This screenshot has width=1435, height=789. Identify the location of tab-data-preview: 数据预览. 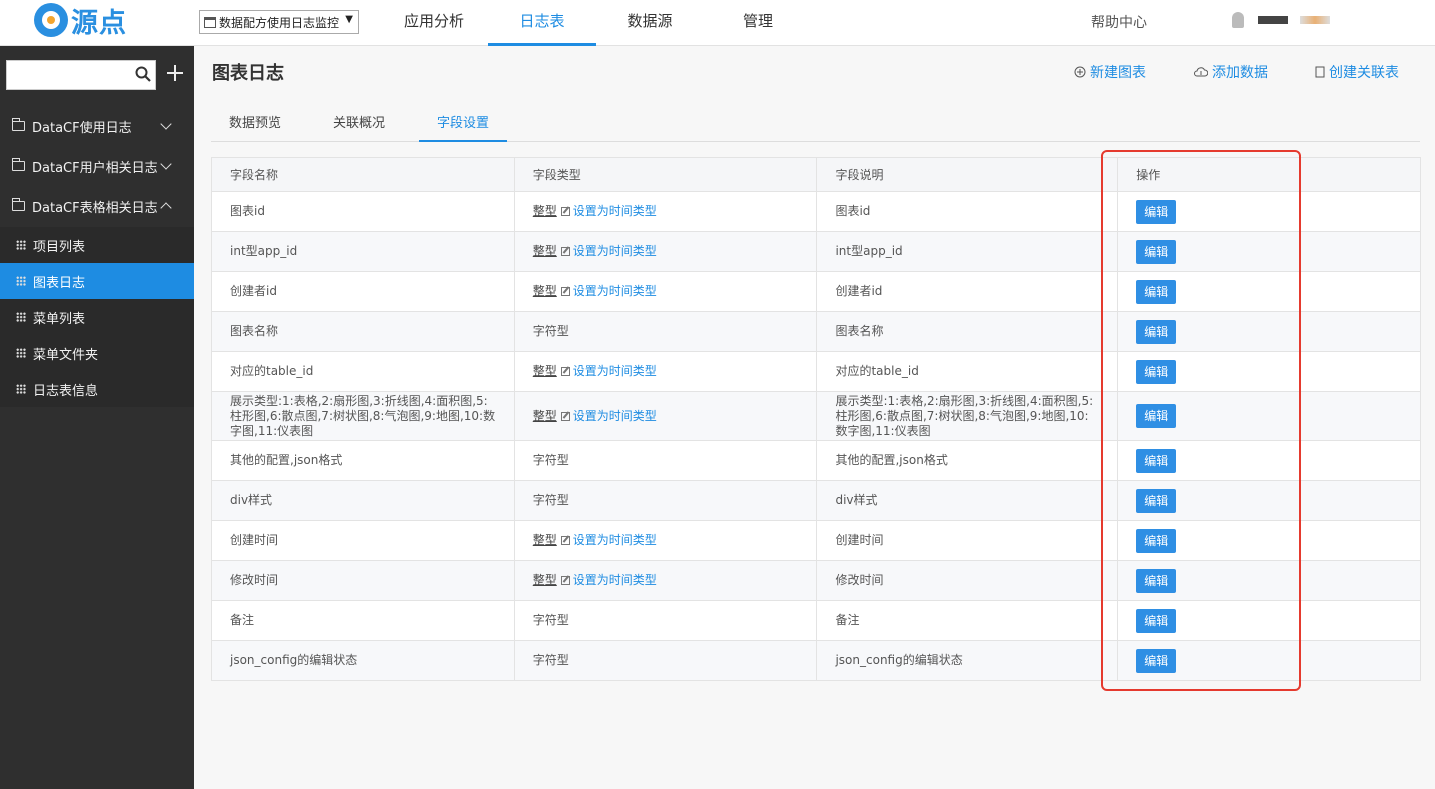
(255, 127).